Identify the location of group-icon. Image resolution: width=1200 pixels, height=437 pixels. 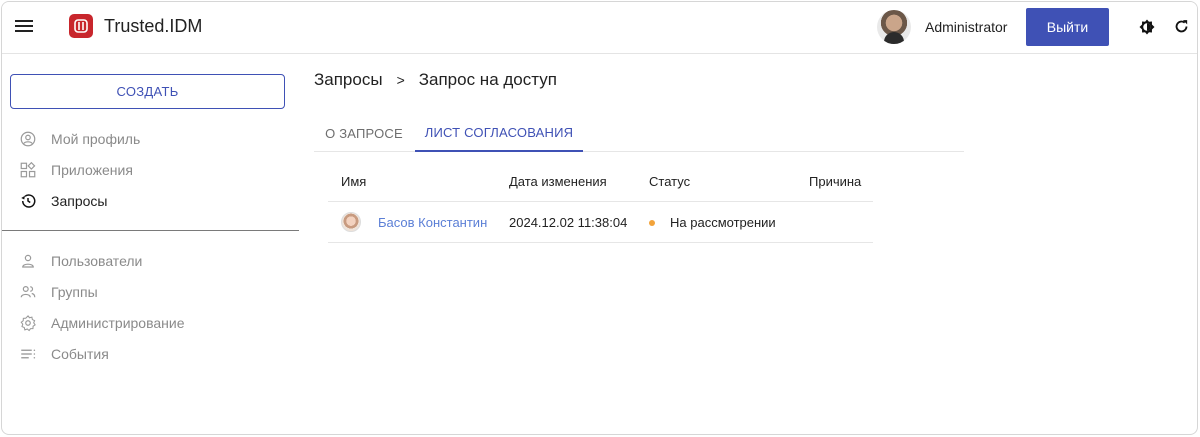
(28, 292).